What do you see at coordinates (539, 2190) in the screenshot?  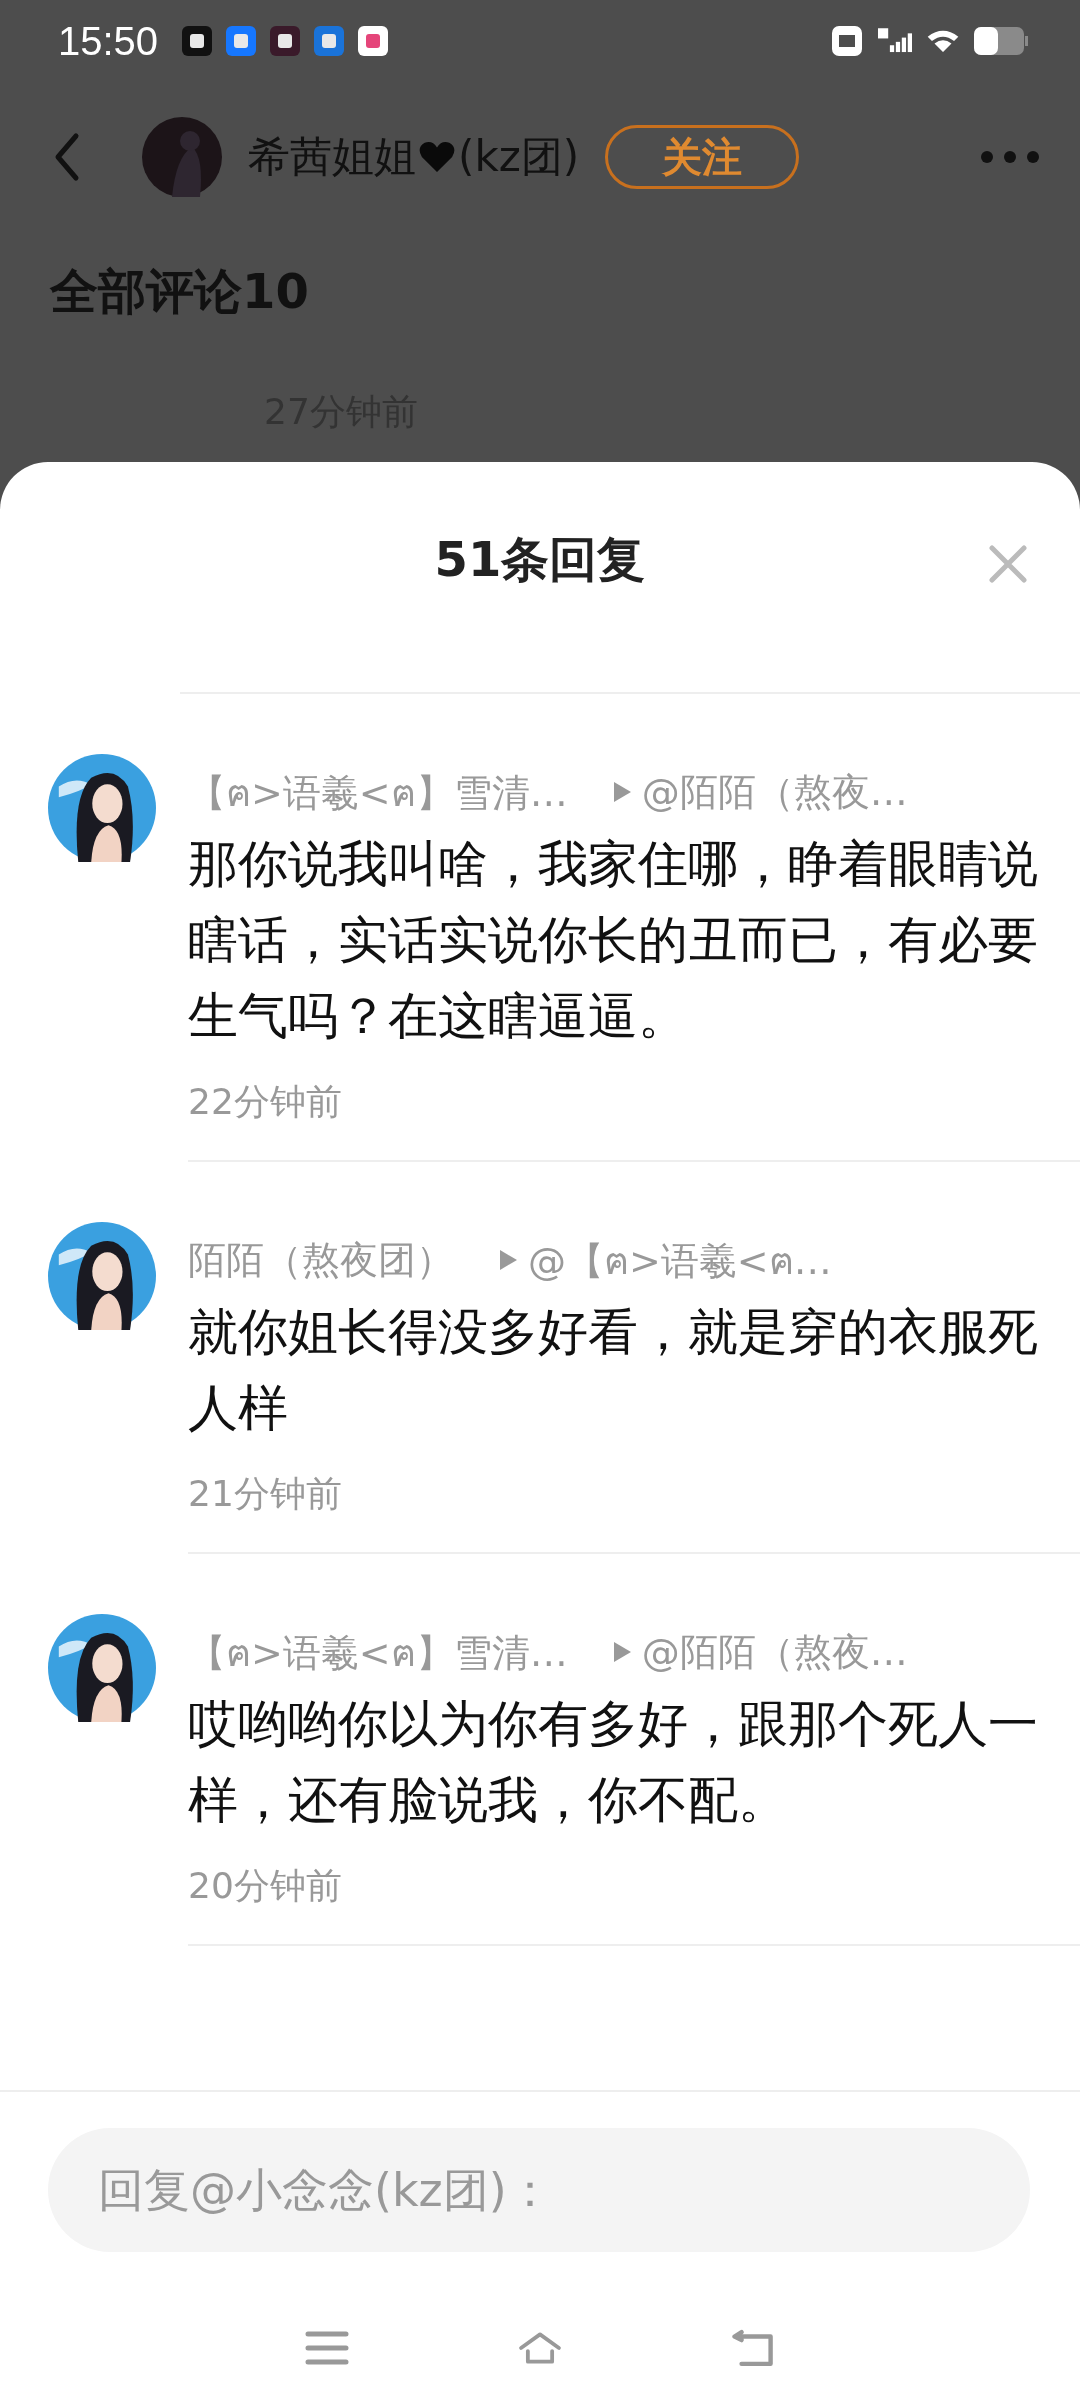 I see `reply-input: 回复@小念念(kz团)：` at bounding box center [539, 2190].